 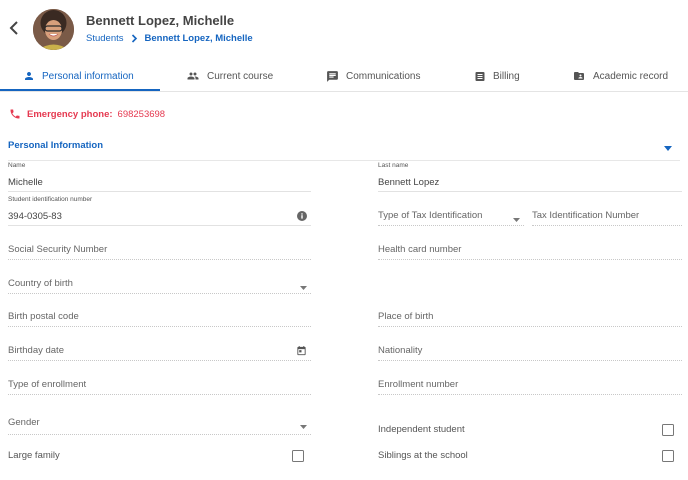 I want to click on enrollment-type-field: Type of enrollment, so click(x=159, y=380).